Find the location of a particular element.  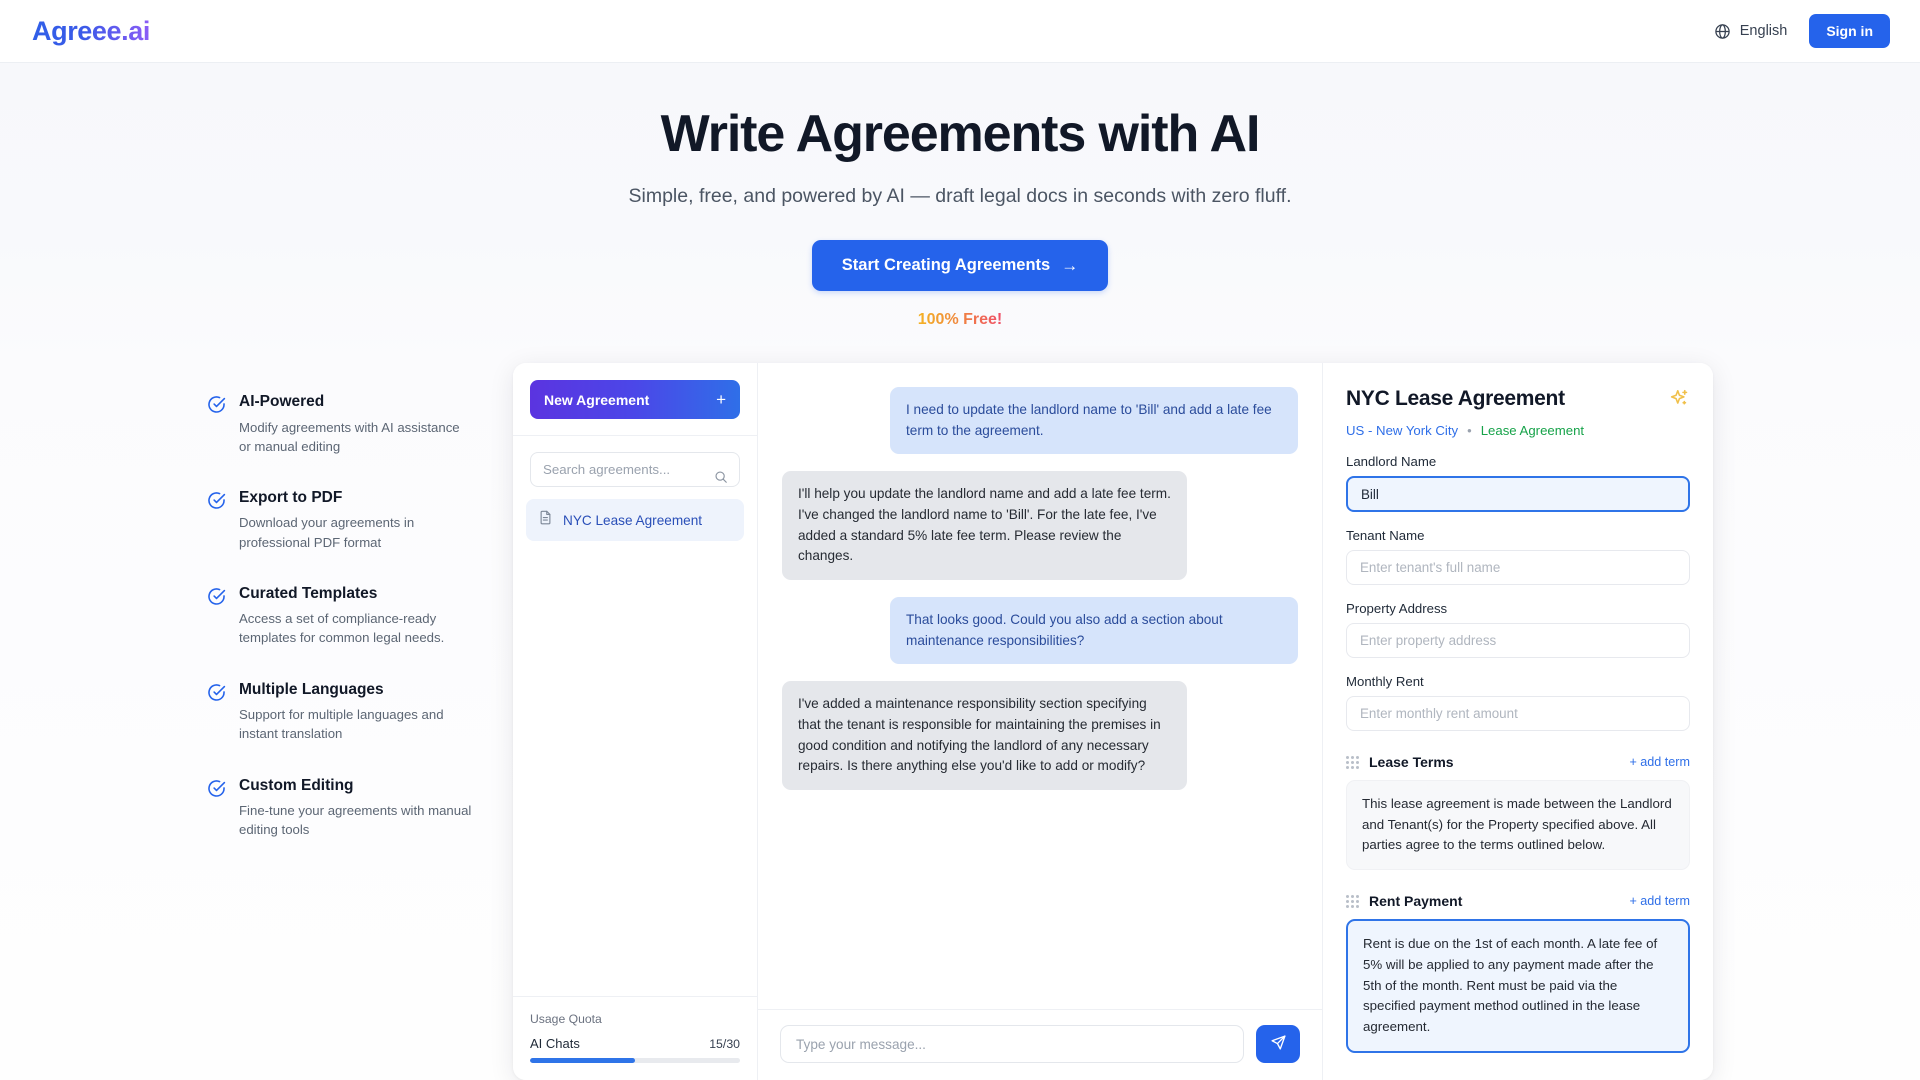

agreement-name: NYC Lease Agreement is located at coordinates (633, 520).